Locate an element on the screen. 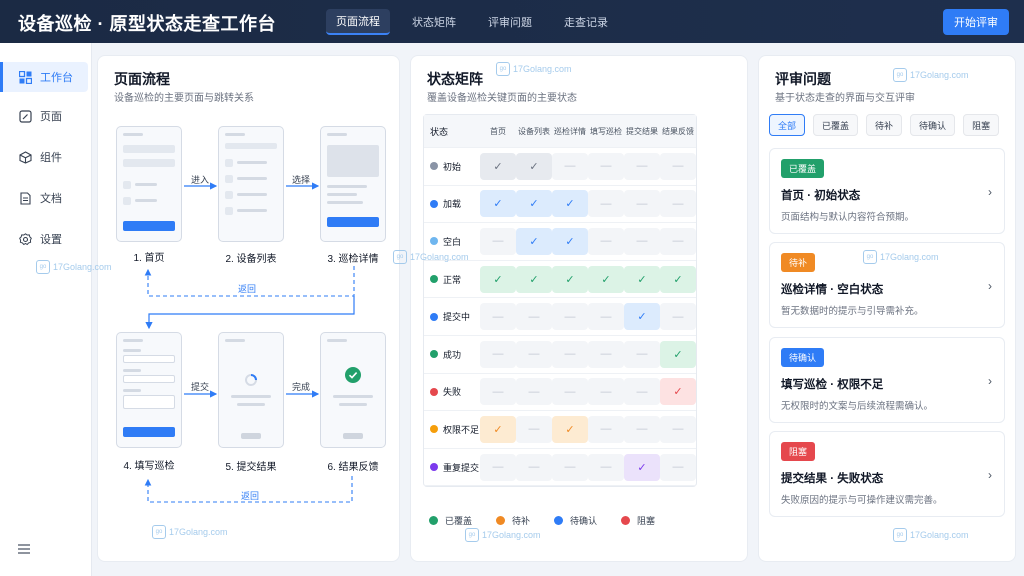 This screenshot has height=576, width=1024. filter-to-confirm: 待确认 is located at coordinates (933, 125).